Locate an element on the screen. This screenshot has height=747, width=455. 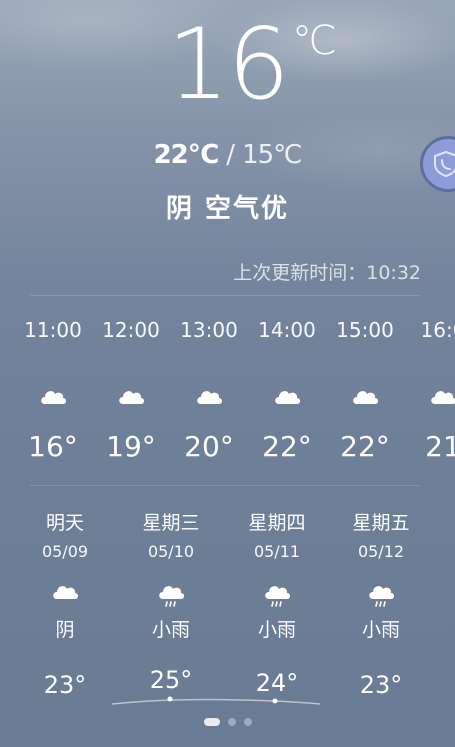
daily-item: 星期三 05/10 小雨 is located at coordinates (171, 575).